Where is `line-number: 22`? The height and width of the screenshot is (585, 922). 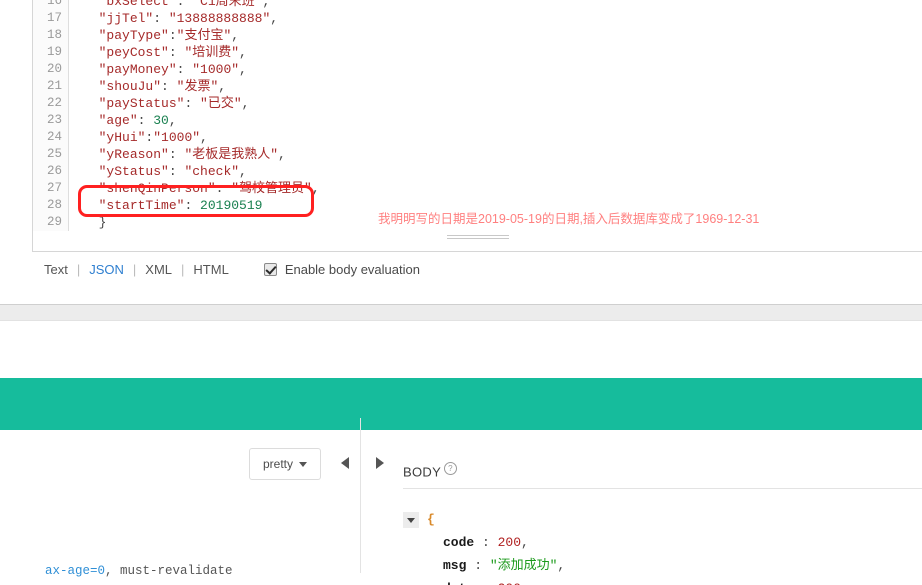 line-number: 22 is located at coordinates (51, 103).